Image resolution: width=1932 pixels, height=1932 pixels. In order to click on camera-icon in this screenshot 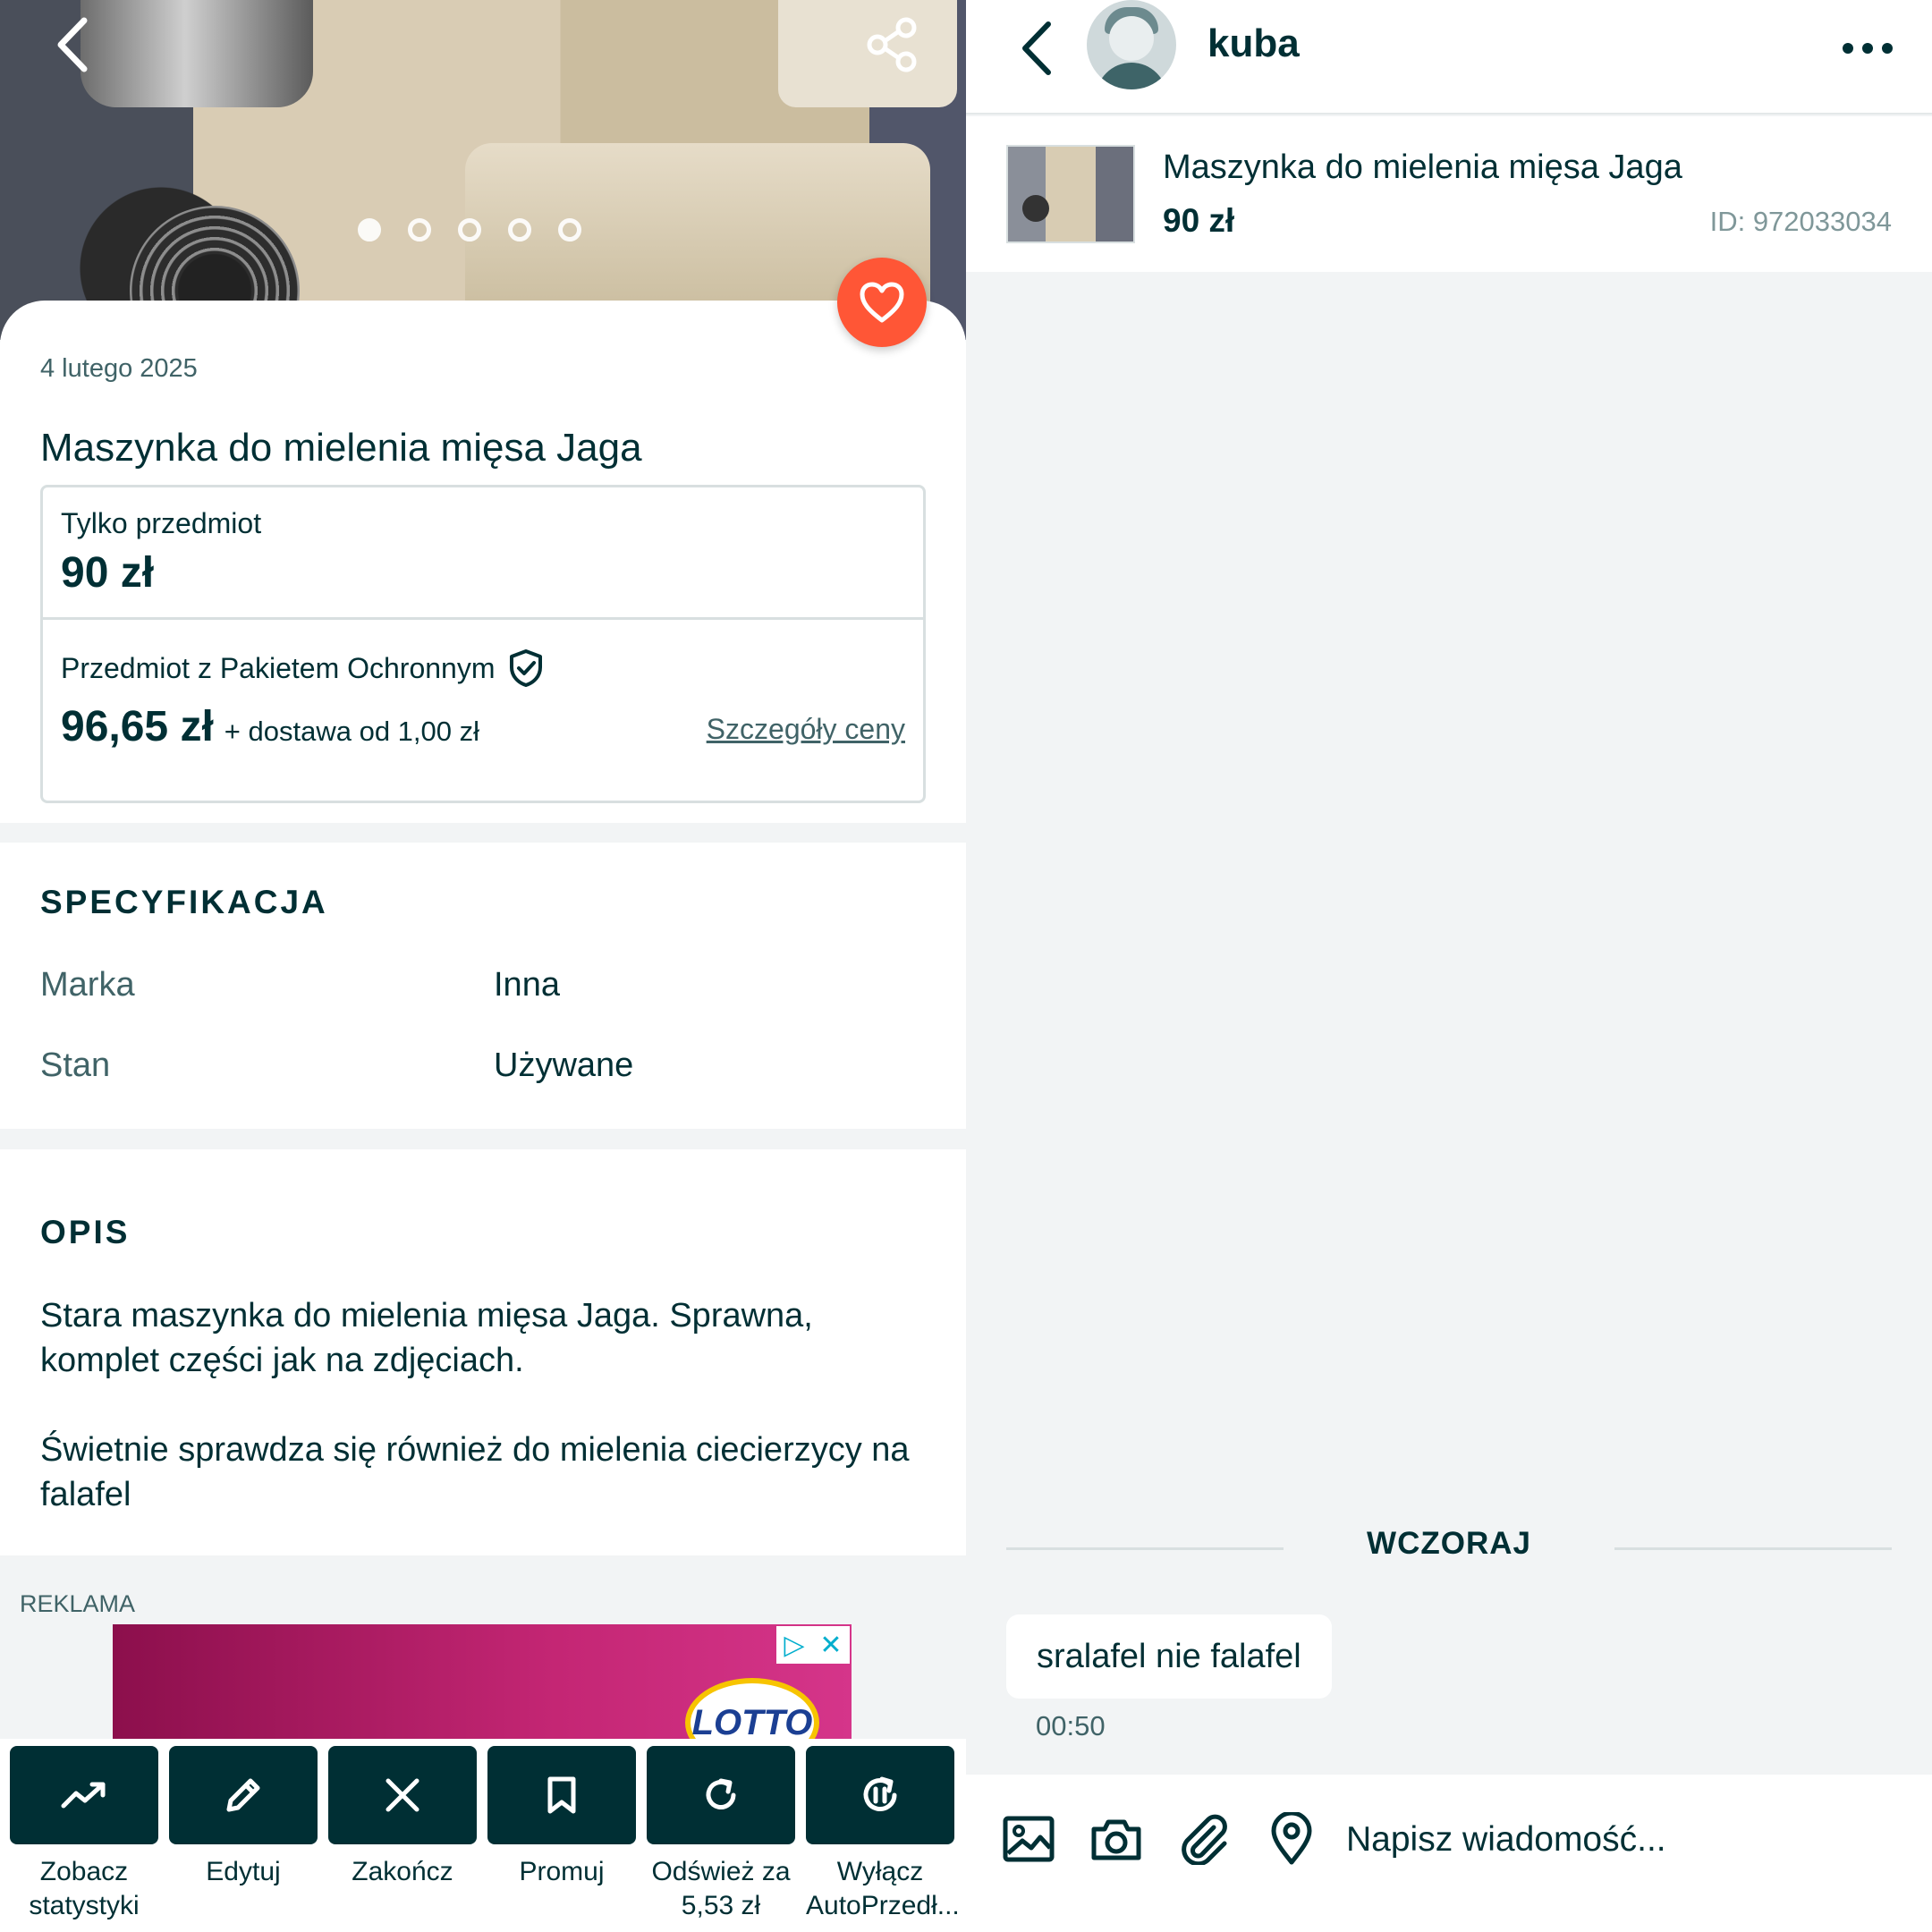, I will do `click(1116, 1839)`.